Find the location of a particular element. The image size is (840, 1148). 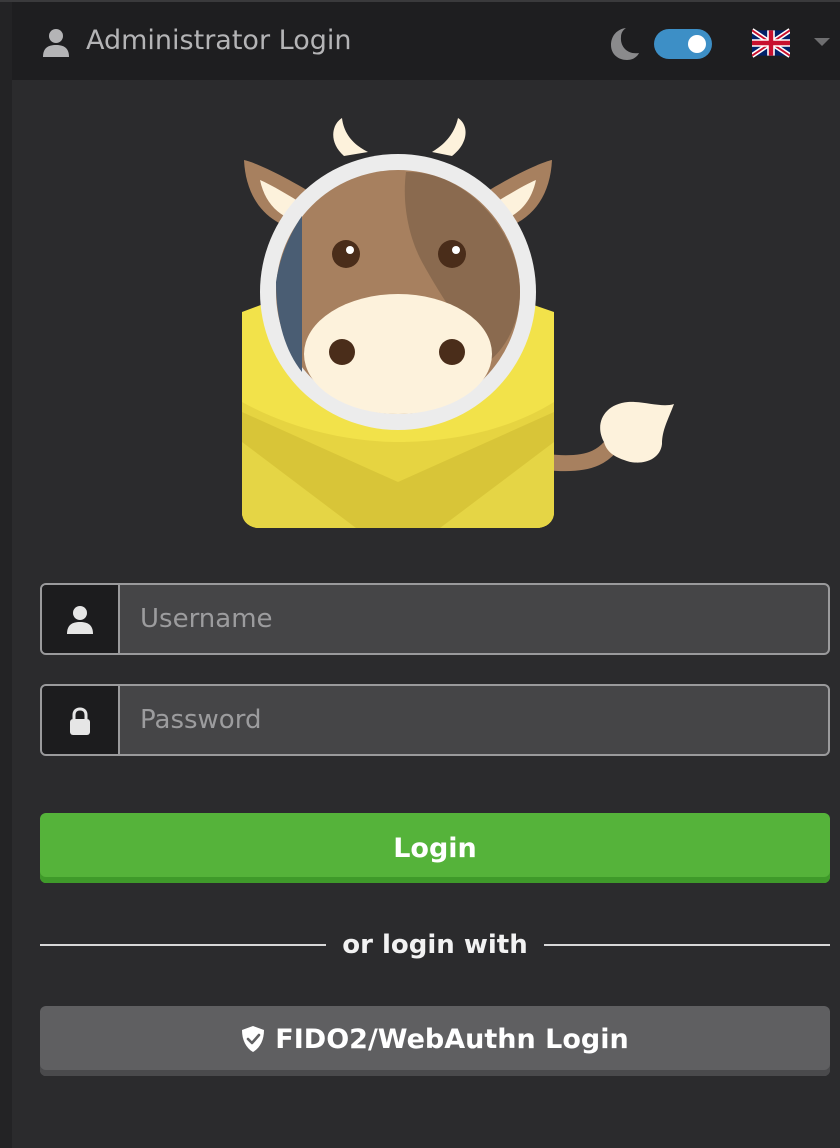

username-addon is located at coordinates (81, 619).